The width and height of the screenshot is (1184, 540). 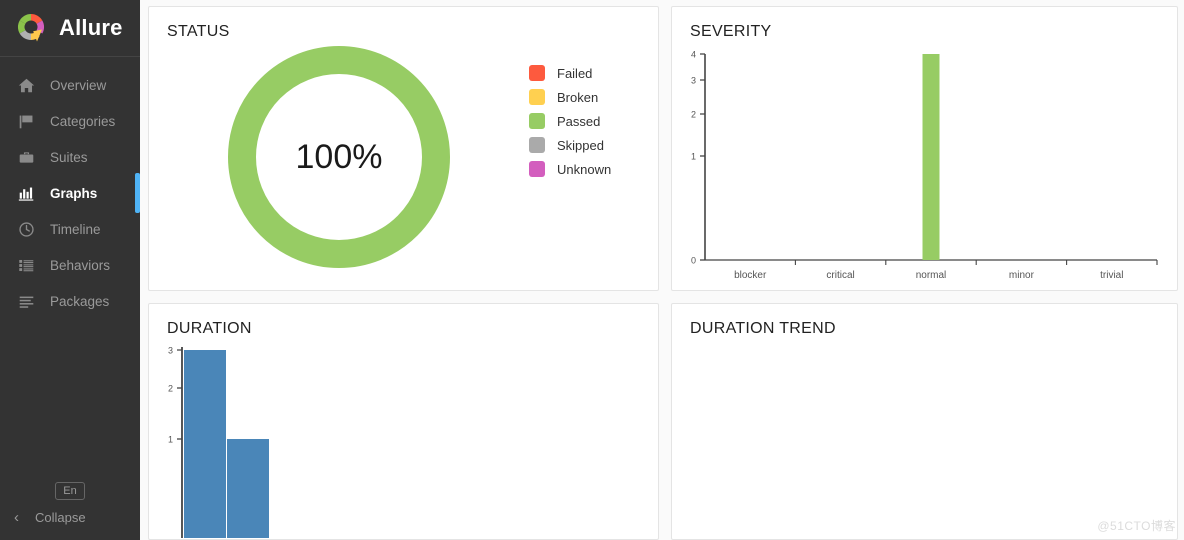 I want to click on chevron-left-icon: ‹, so click(x=16, y=517).